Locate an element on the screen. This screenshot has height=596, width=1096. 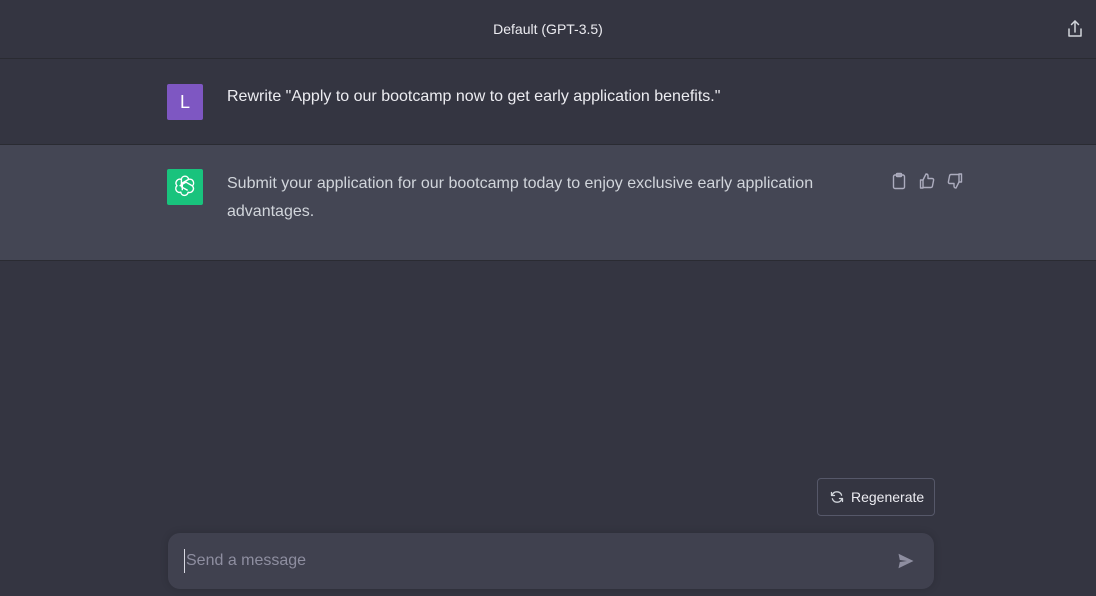
openai-logo-icon is located at coordinates (185, 187).